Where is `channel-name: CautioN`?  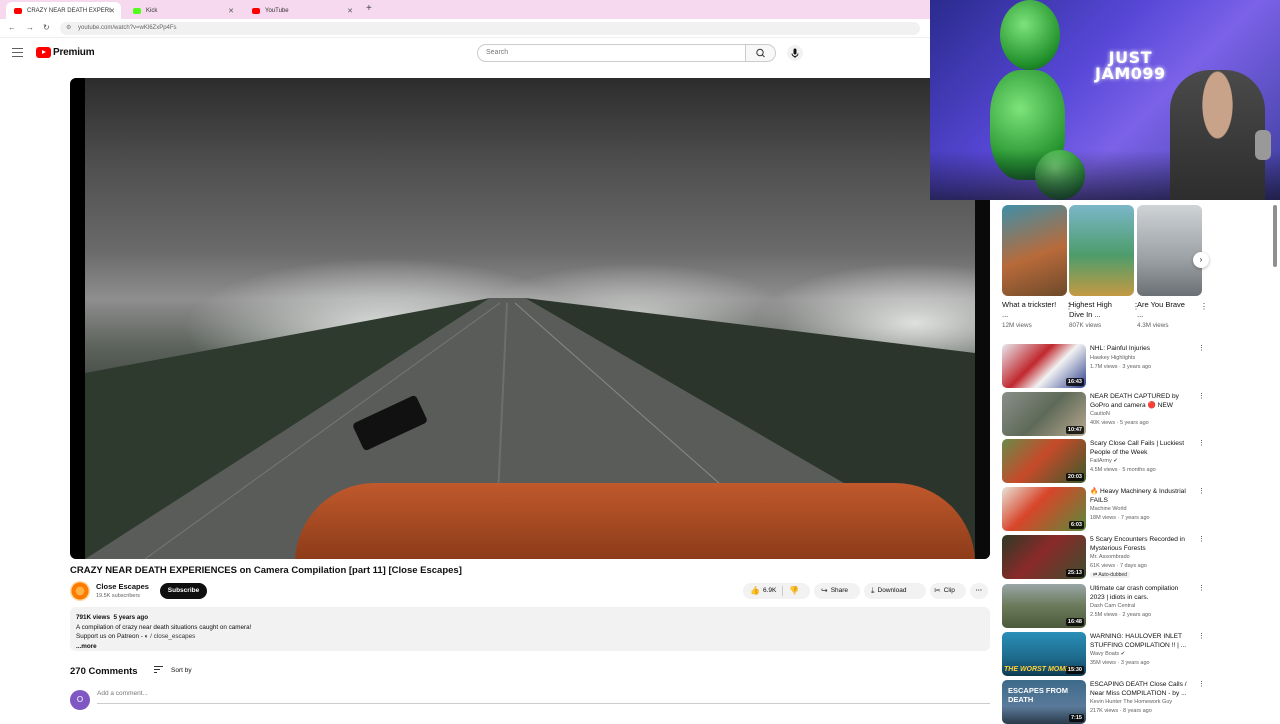
channel-name: CautioN is located at coordinates (1100, 414).